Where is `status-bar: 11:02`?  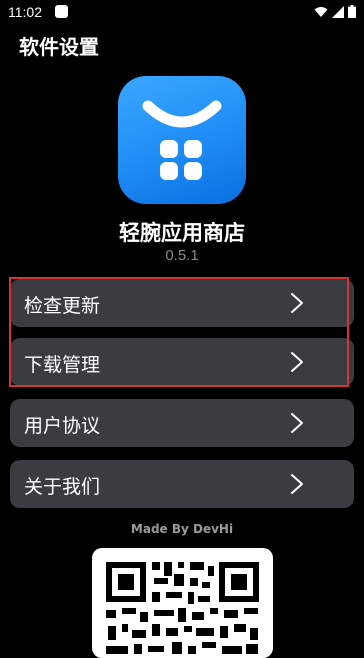 status-bar: 11:02 is located at coordinates (182, 13).